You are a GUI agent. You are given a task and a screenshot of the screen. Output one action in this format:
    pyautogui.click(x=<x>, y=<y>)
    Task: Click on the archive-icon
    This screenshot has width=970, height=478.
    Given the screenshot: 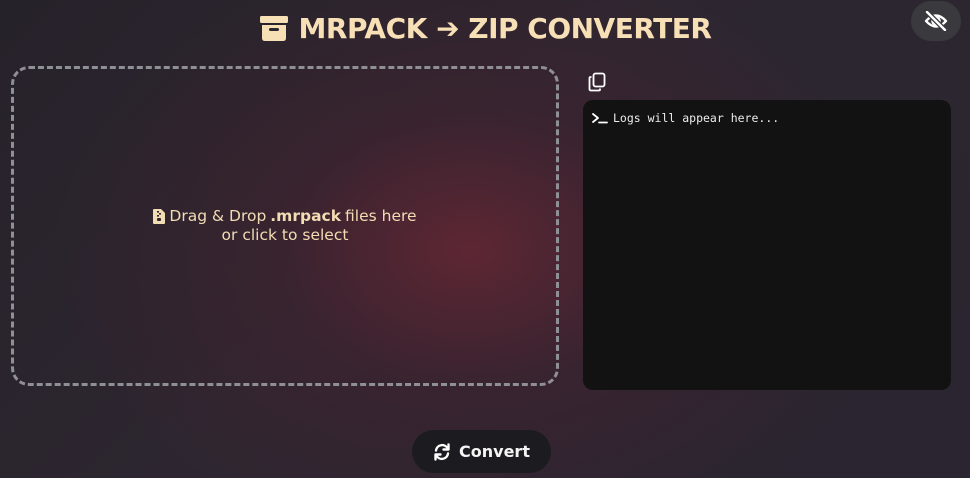 What is the action you would take?
    pyautogui.click(x=273, y=28)
    